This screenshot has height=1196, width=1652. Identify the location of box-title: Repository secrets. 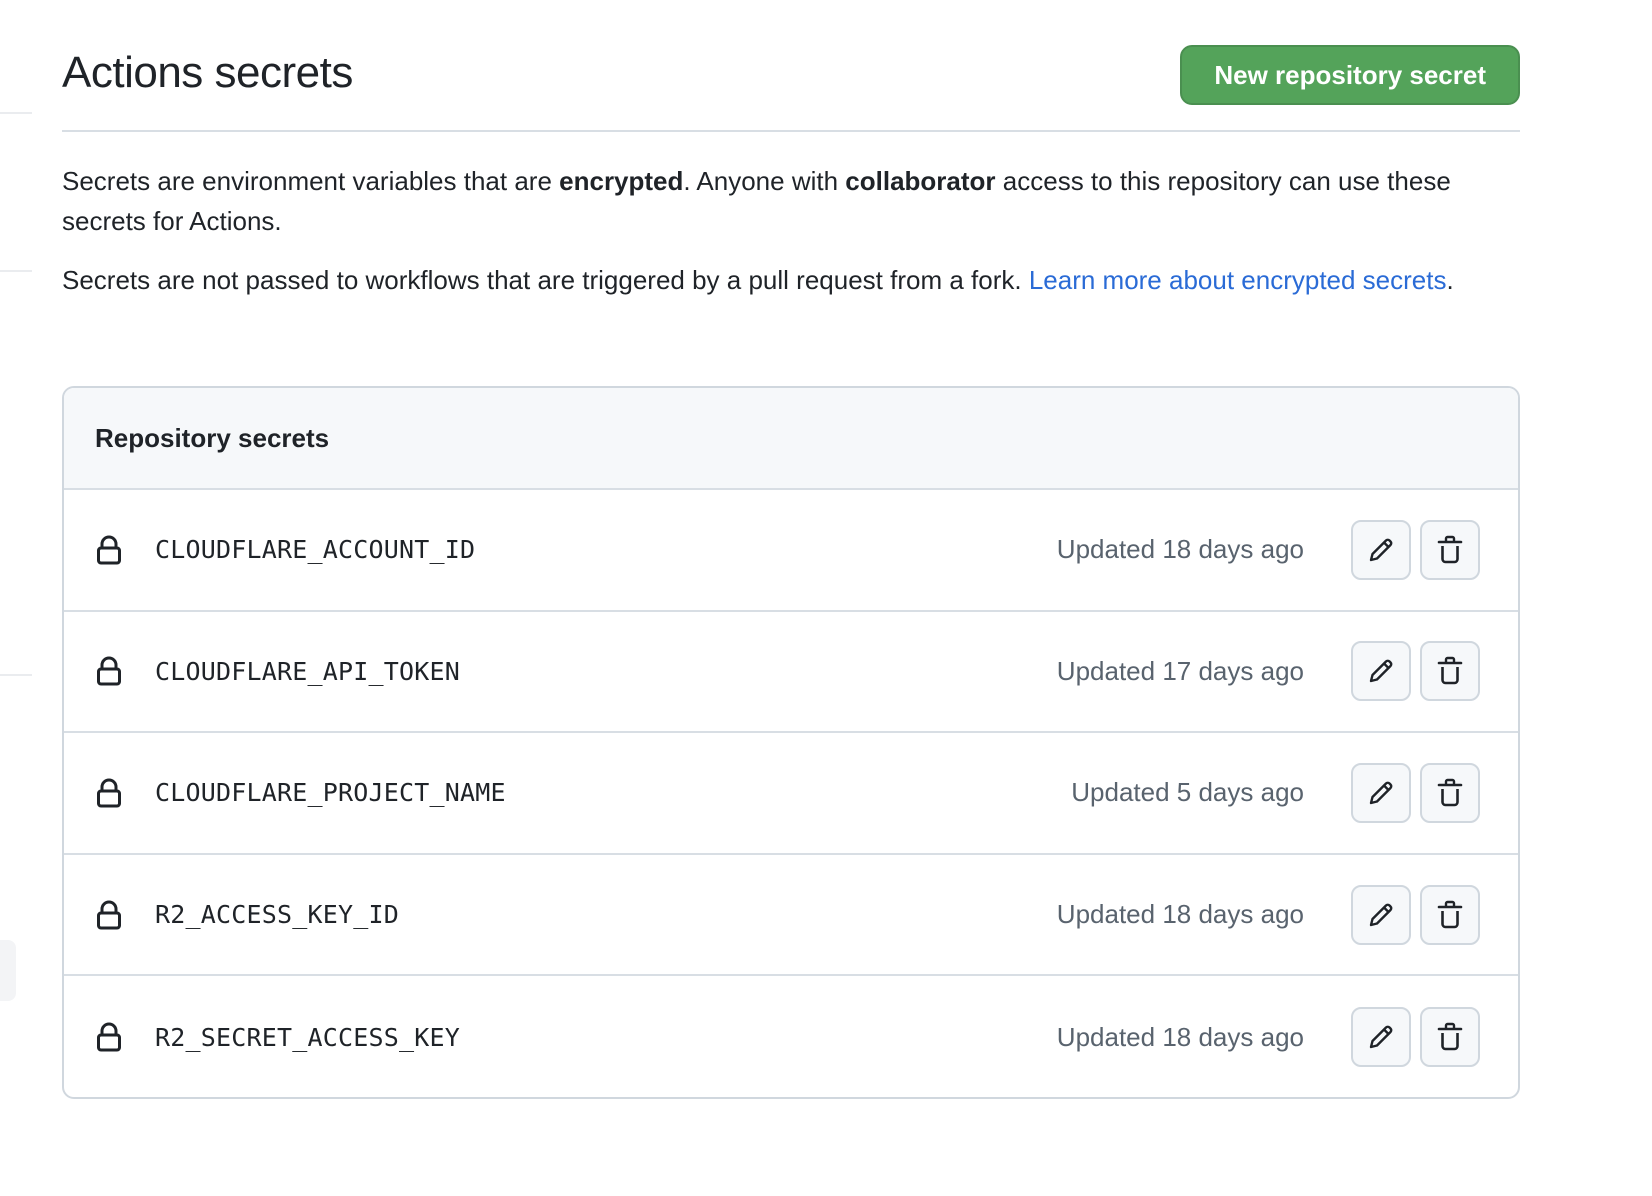
(212, 437).